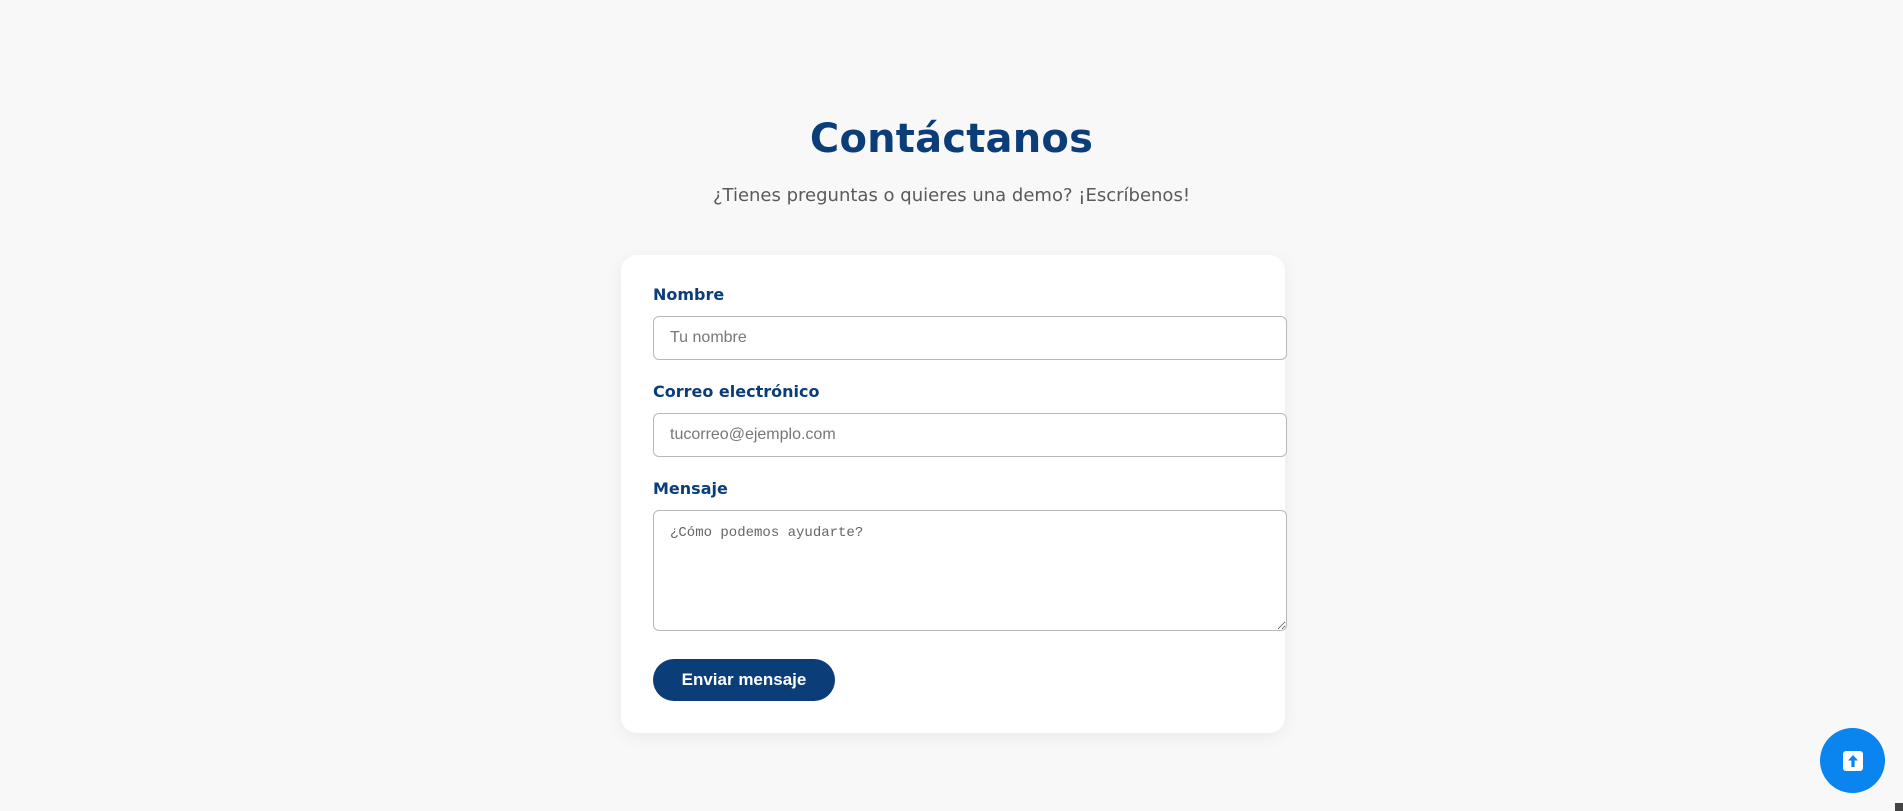 The height and width of the screenshot is (811, 1903). What do you see at coordinates (690, 488) in the screenshot?
I see `message-label: Mensaje` at bounding box center [690, 488].